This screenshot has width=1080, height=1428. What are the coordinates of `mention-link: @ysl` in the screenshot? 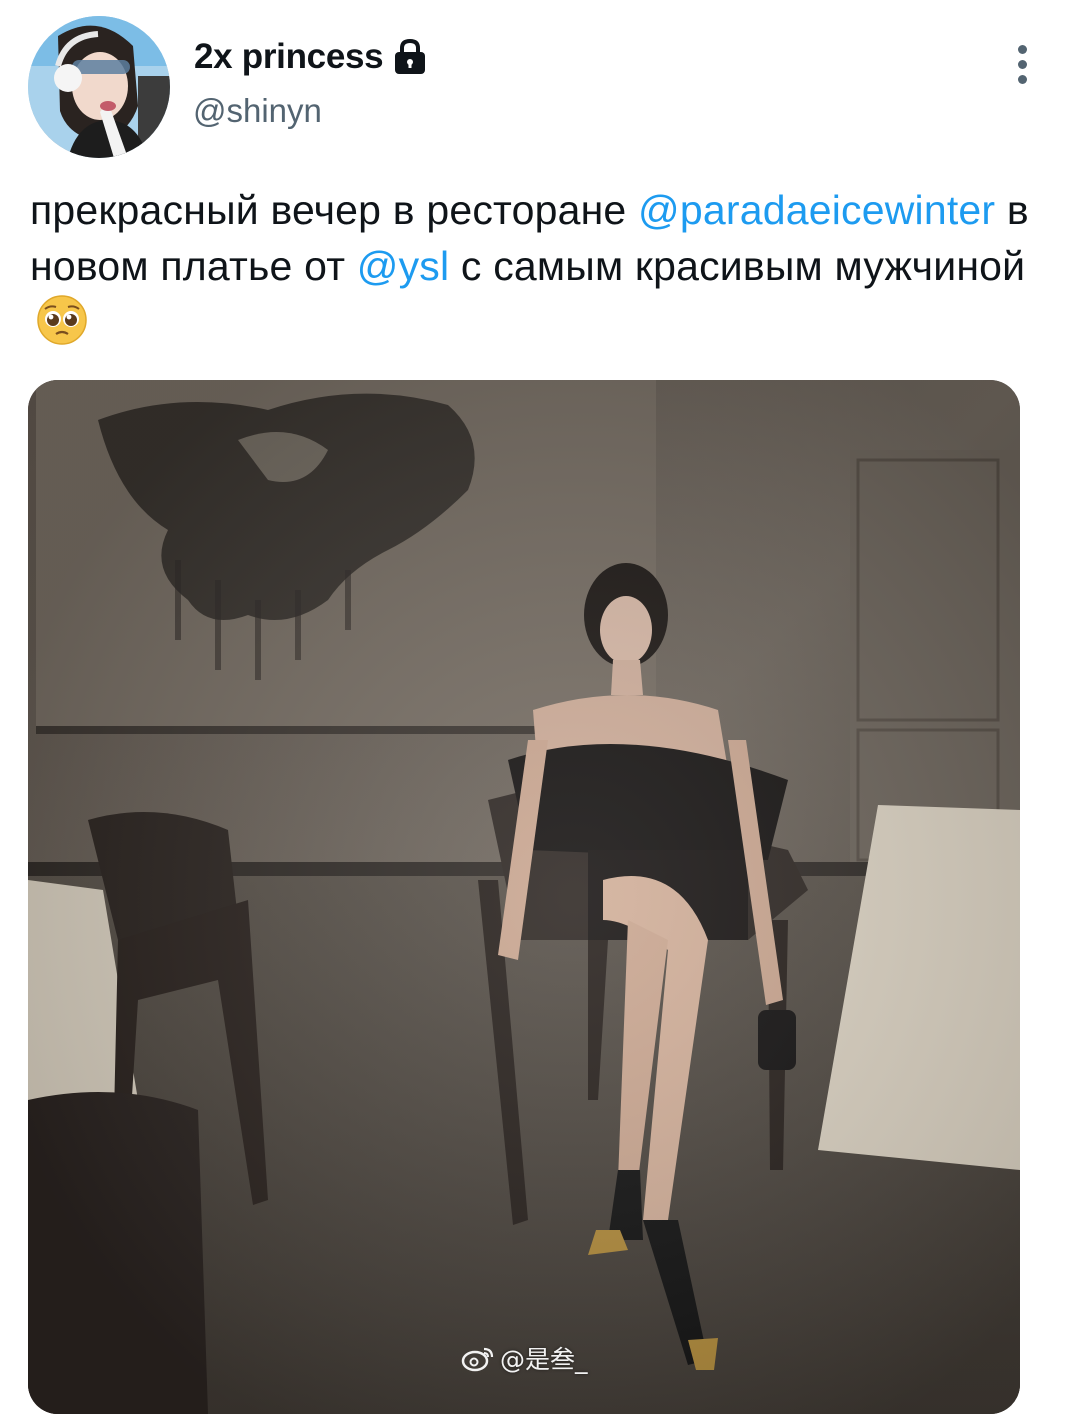 It's located at (403, 266).